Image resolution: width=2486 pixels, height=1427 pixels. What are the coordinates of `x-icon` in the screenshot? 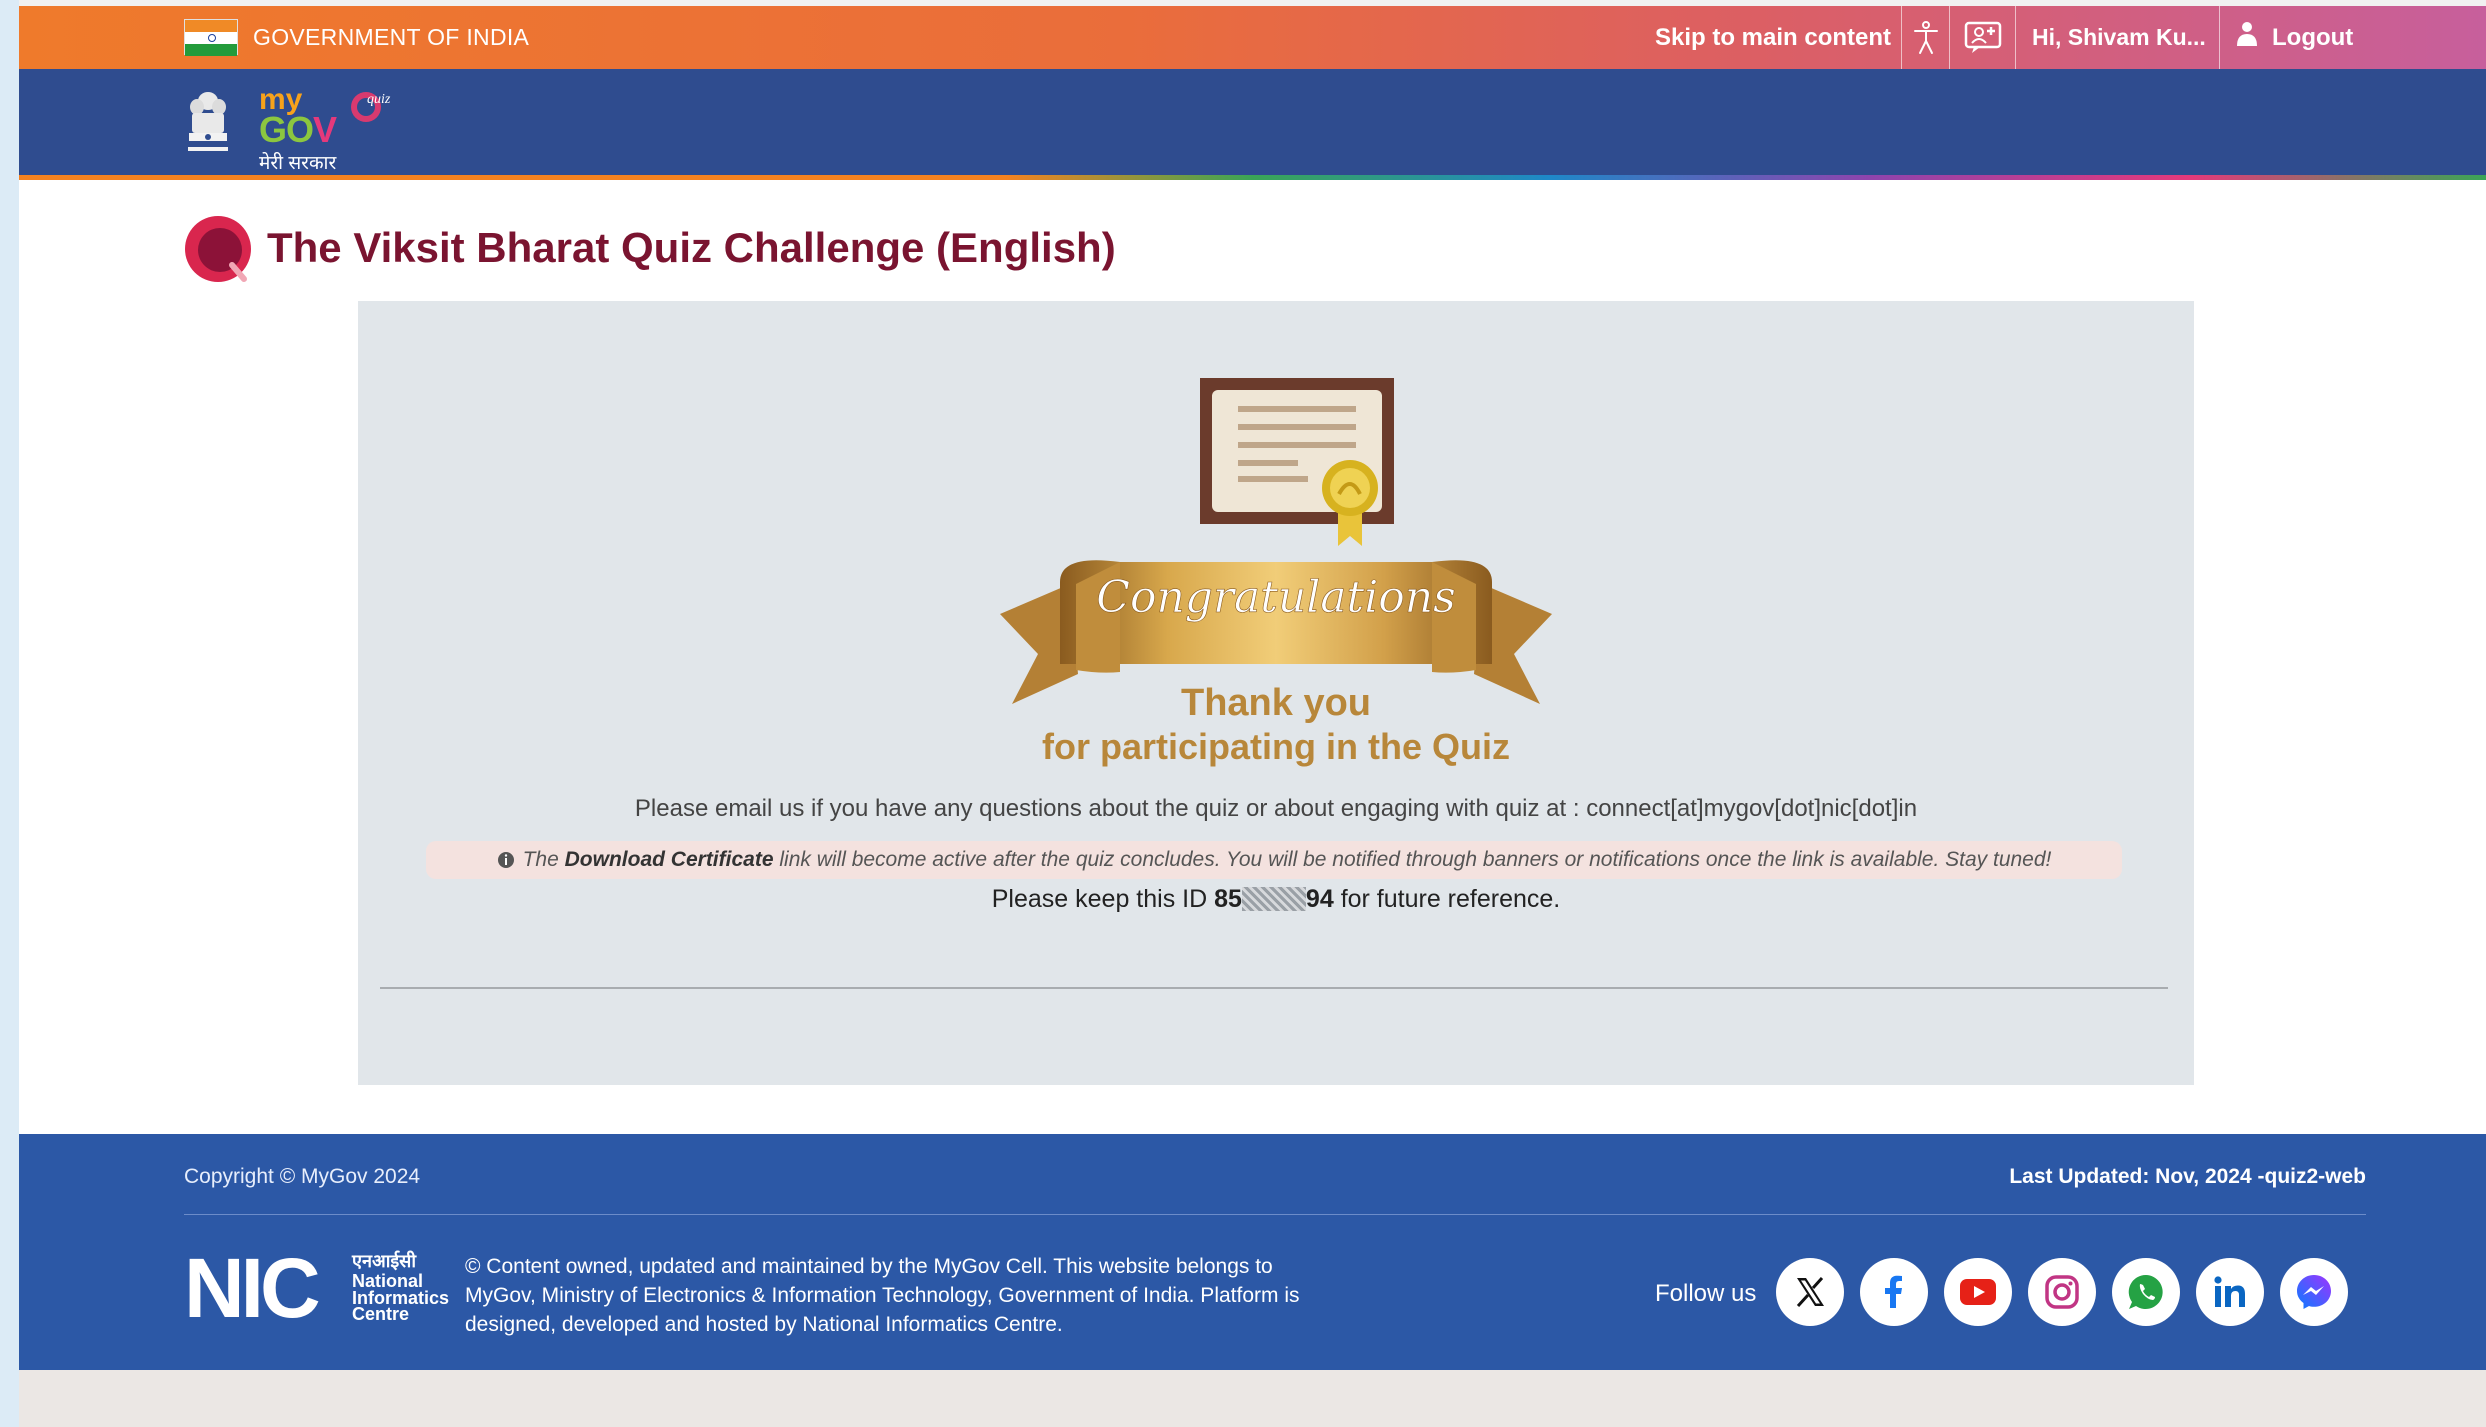 It's located at (1810, 1292).